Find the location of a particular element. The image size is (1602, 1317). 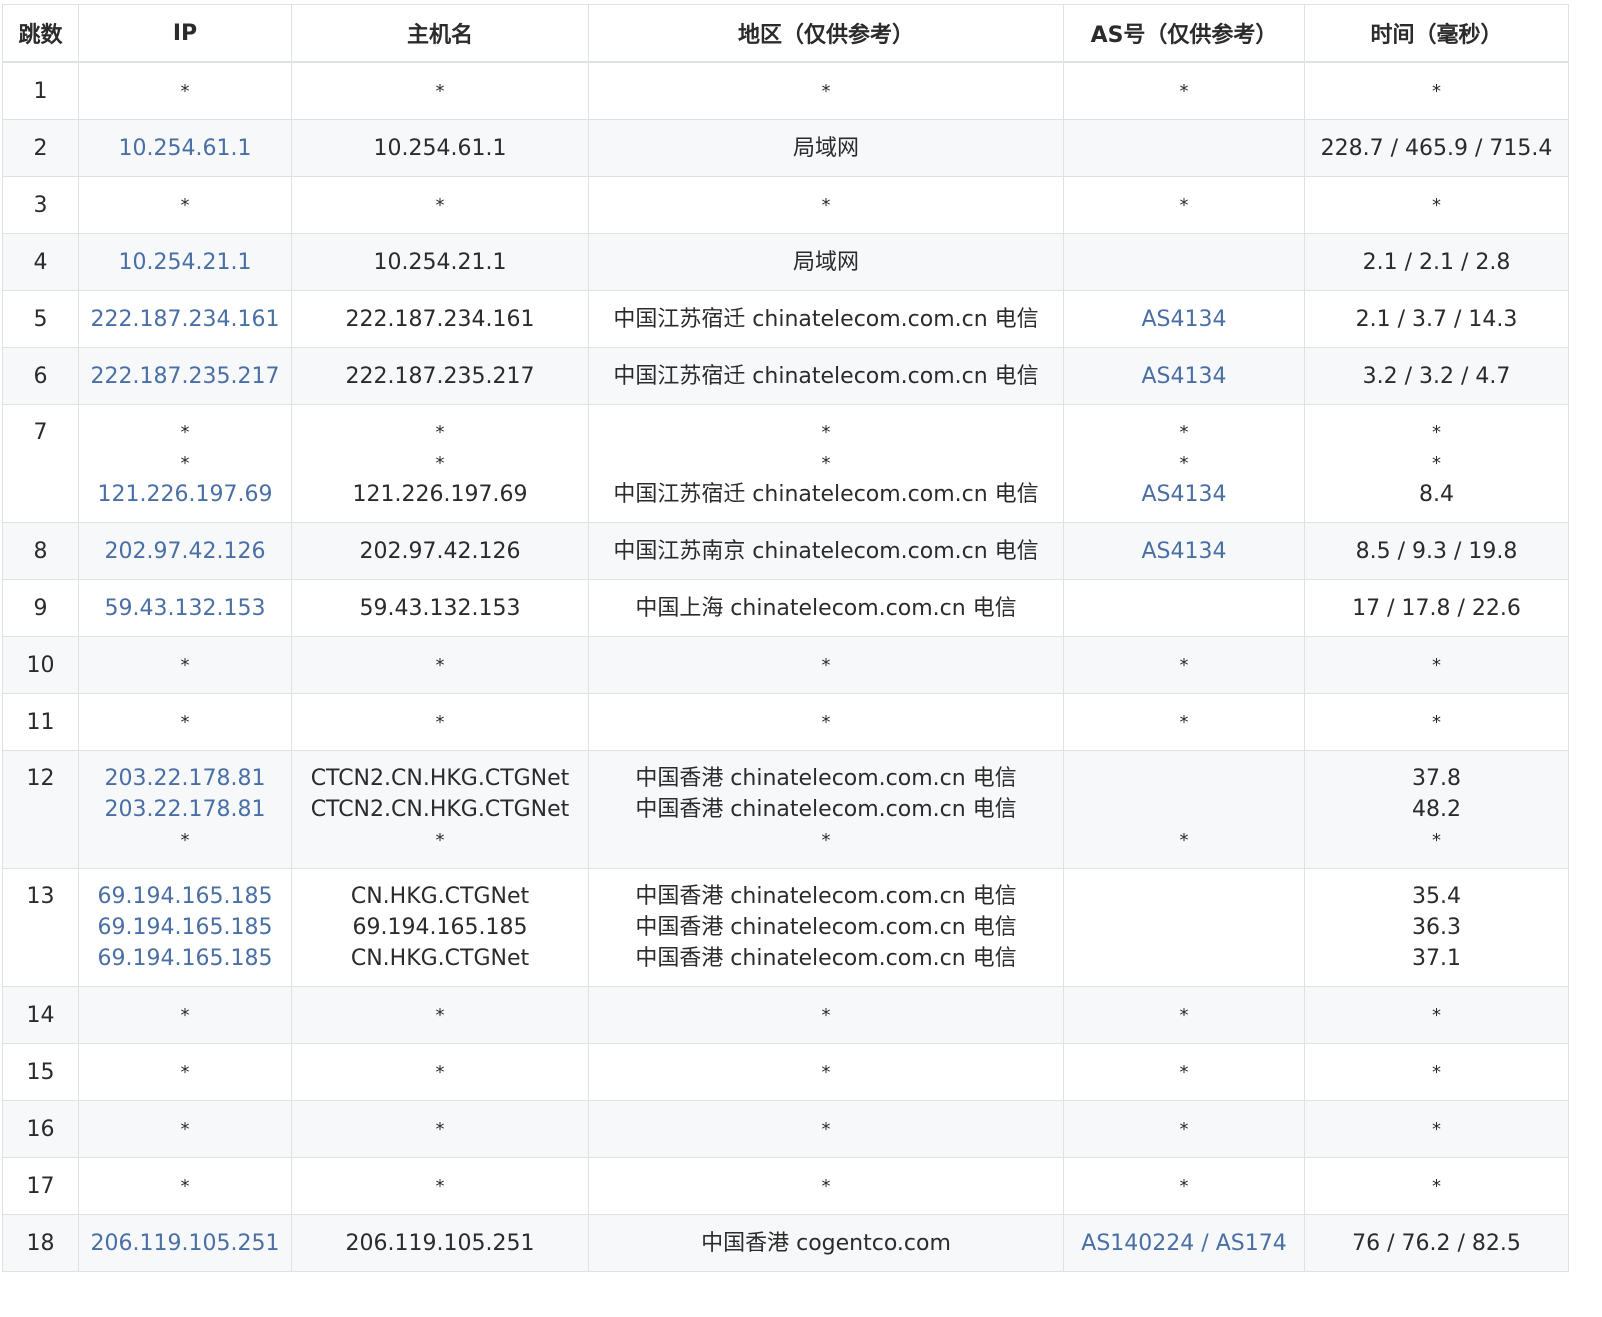

ip-cell: 222.187.234.161 is located at coordinates (185, 319).